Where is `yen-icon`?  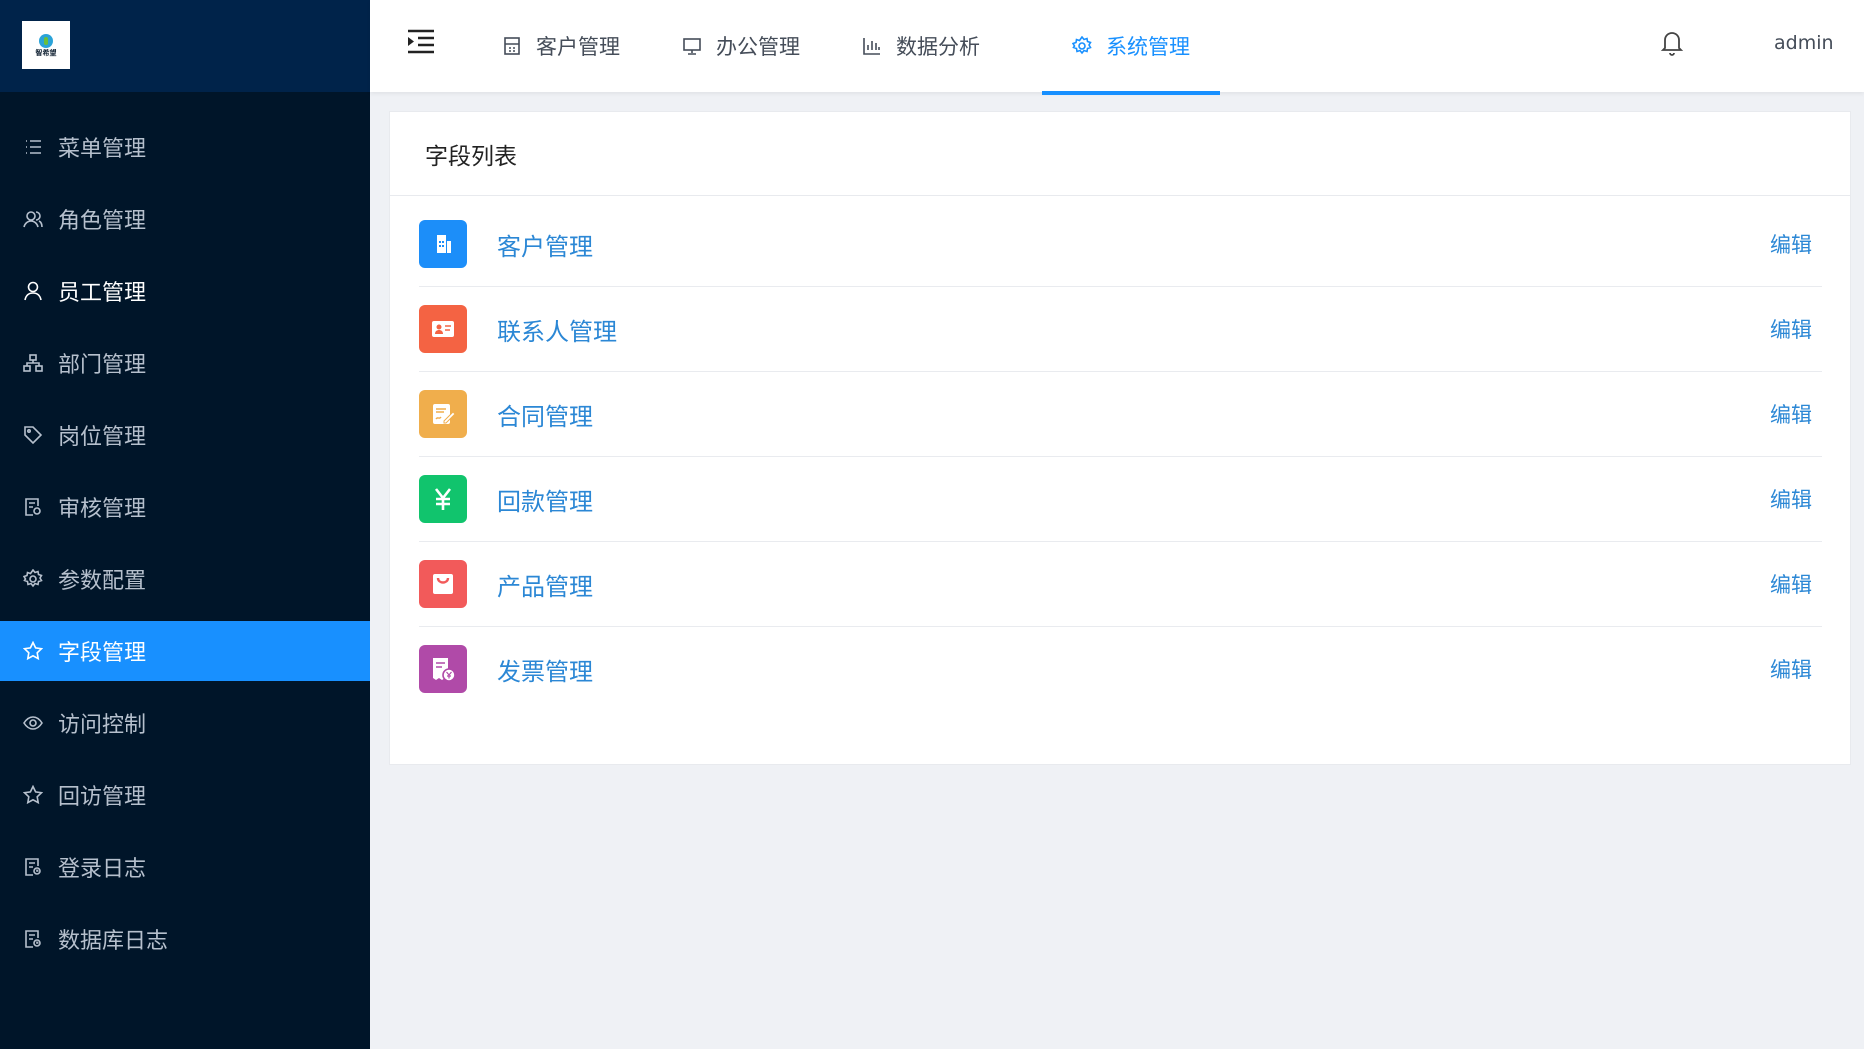 yen-icon is located at coordinates (443, 499).